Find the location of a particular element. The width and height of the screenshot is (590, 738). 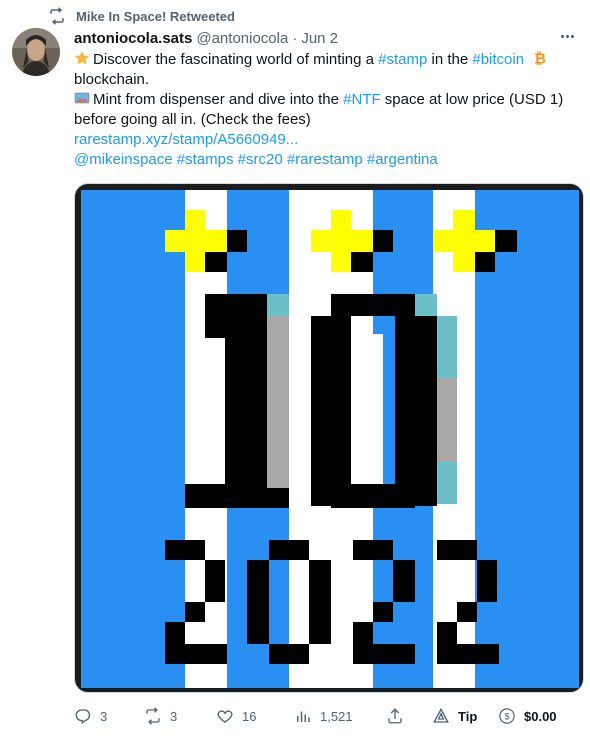

tip-icon is located at coordinates (441, 715).